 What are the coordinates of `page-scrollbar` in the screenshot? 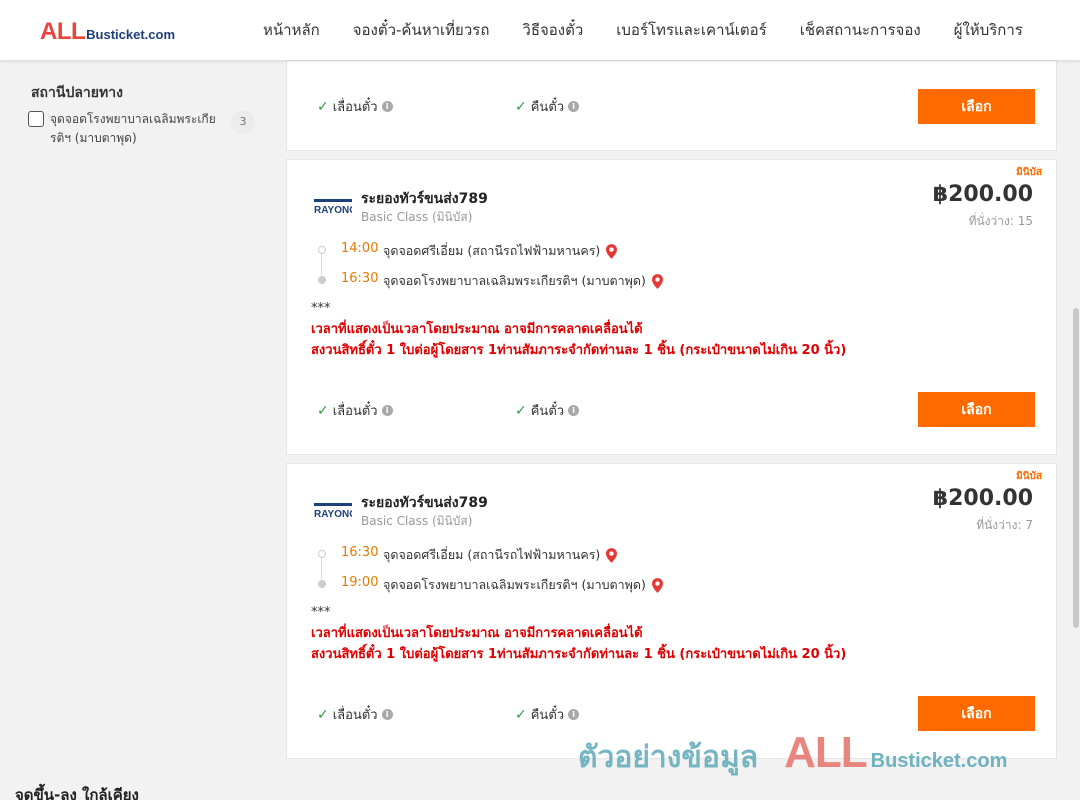 It's located at (1076, 430).